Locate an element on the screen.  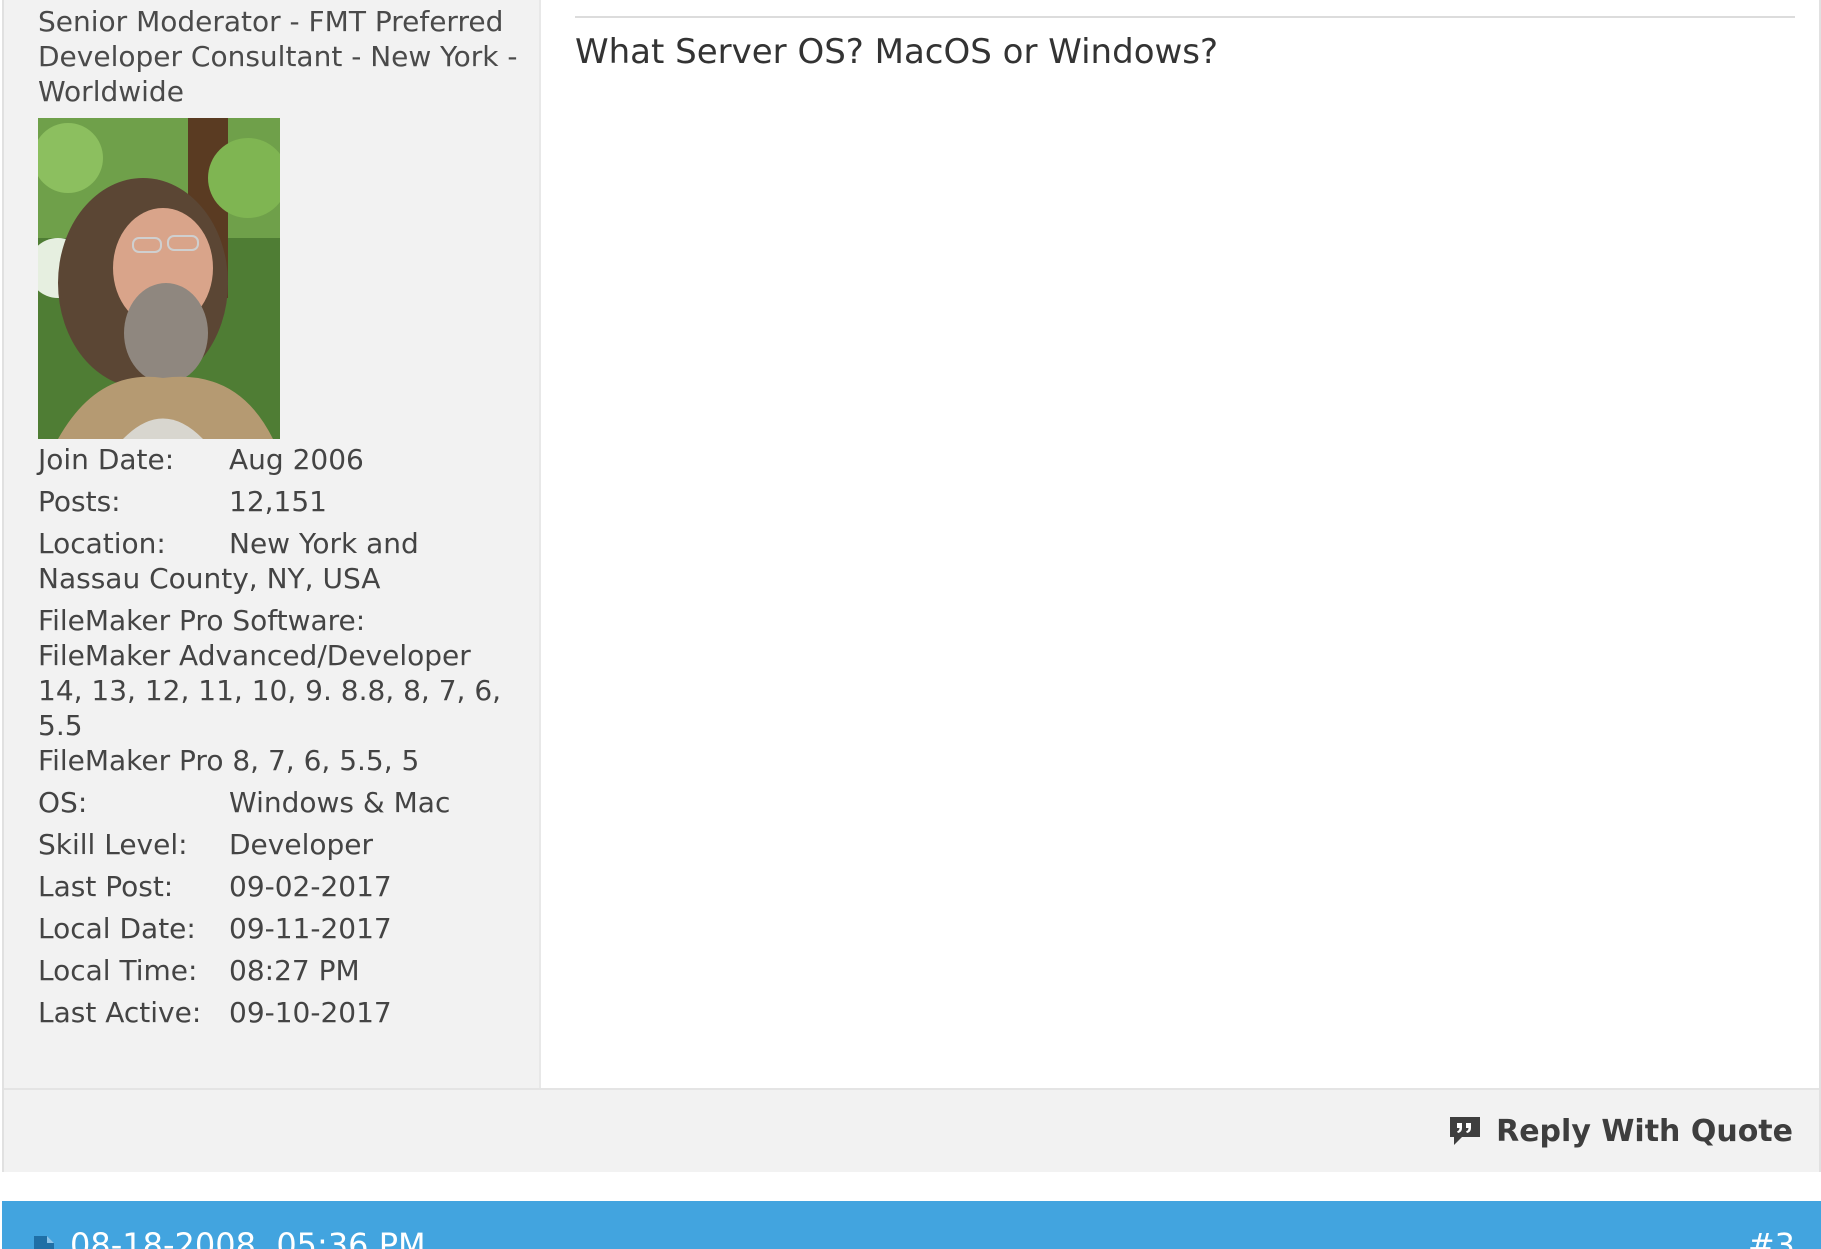
stat-value: 09-11-2017 is located at coordinates (310, 928).